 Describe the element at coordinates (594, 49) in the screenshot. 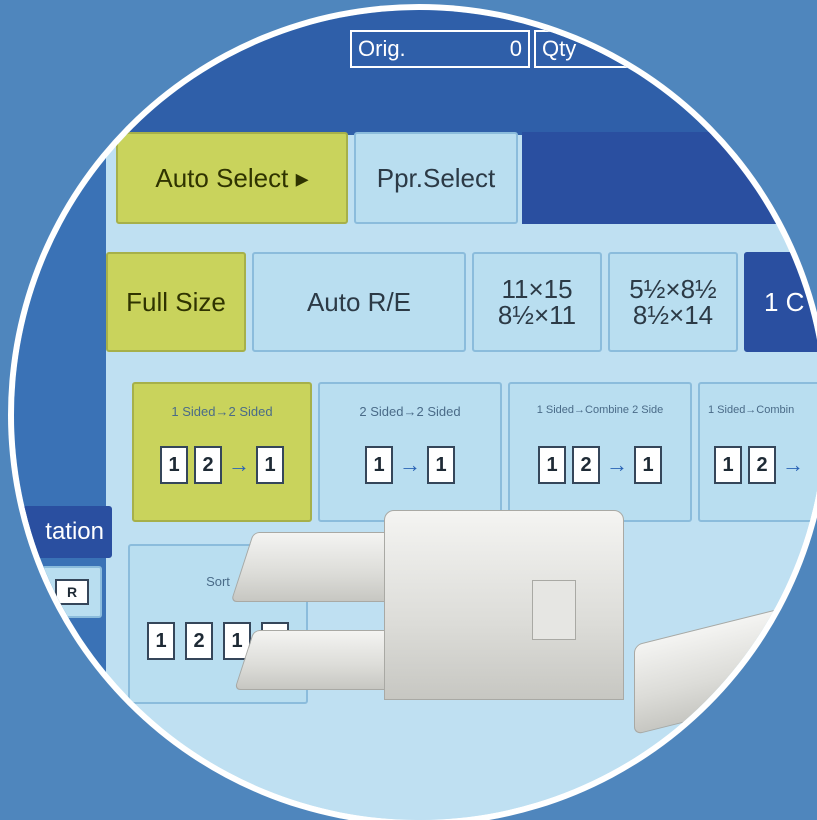

I see `quantity-counter: Qty` at that location.